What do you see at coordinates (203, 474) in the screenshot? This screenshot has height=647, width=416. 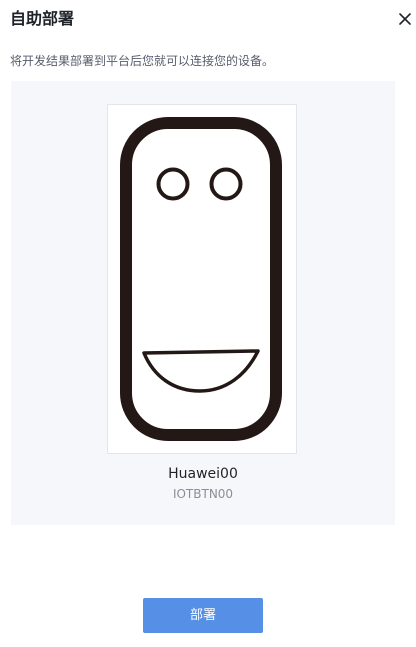 I see `device-name: Huawei00` at bounding box center [203, 474].